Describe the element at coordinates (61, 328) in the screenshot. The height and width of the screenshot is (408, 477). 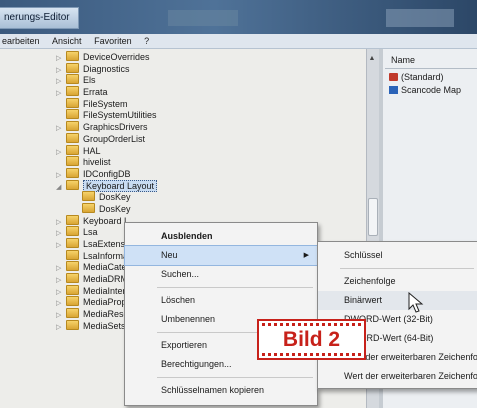
I see `expand-arrow-icon: ▷` at that location.